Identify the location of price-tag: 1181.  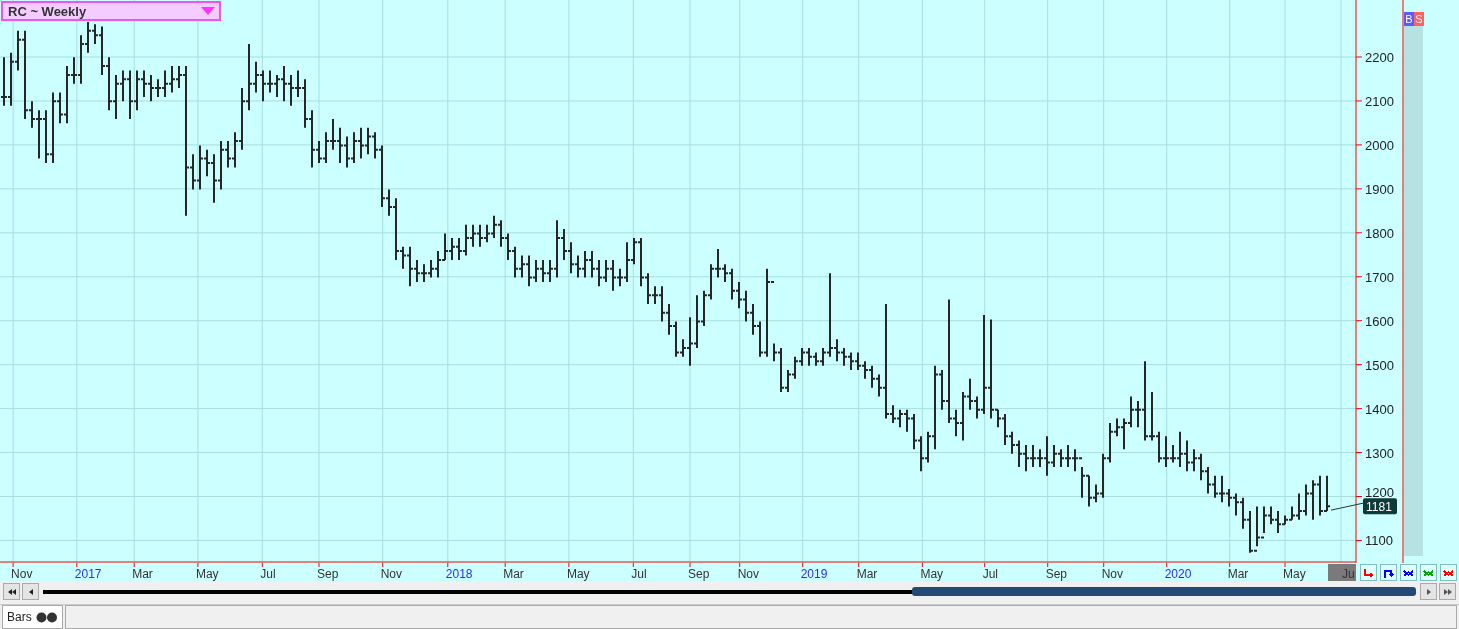
(1380, 506).